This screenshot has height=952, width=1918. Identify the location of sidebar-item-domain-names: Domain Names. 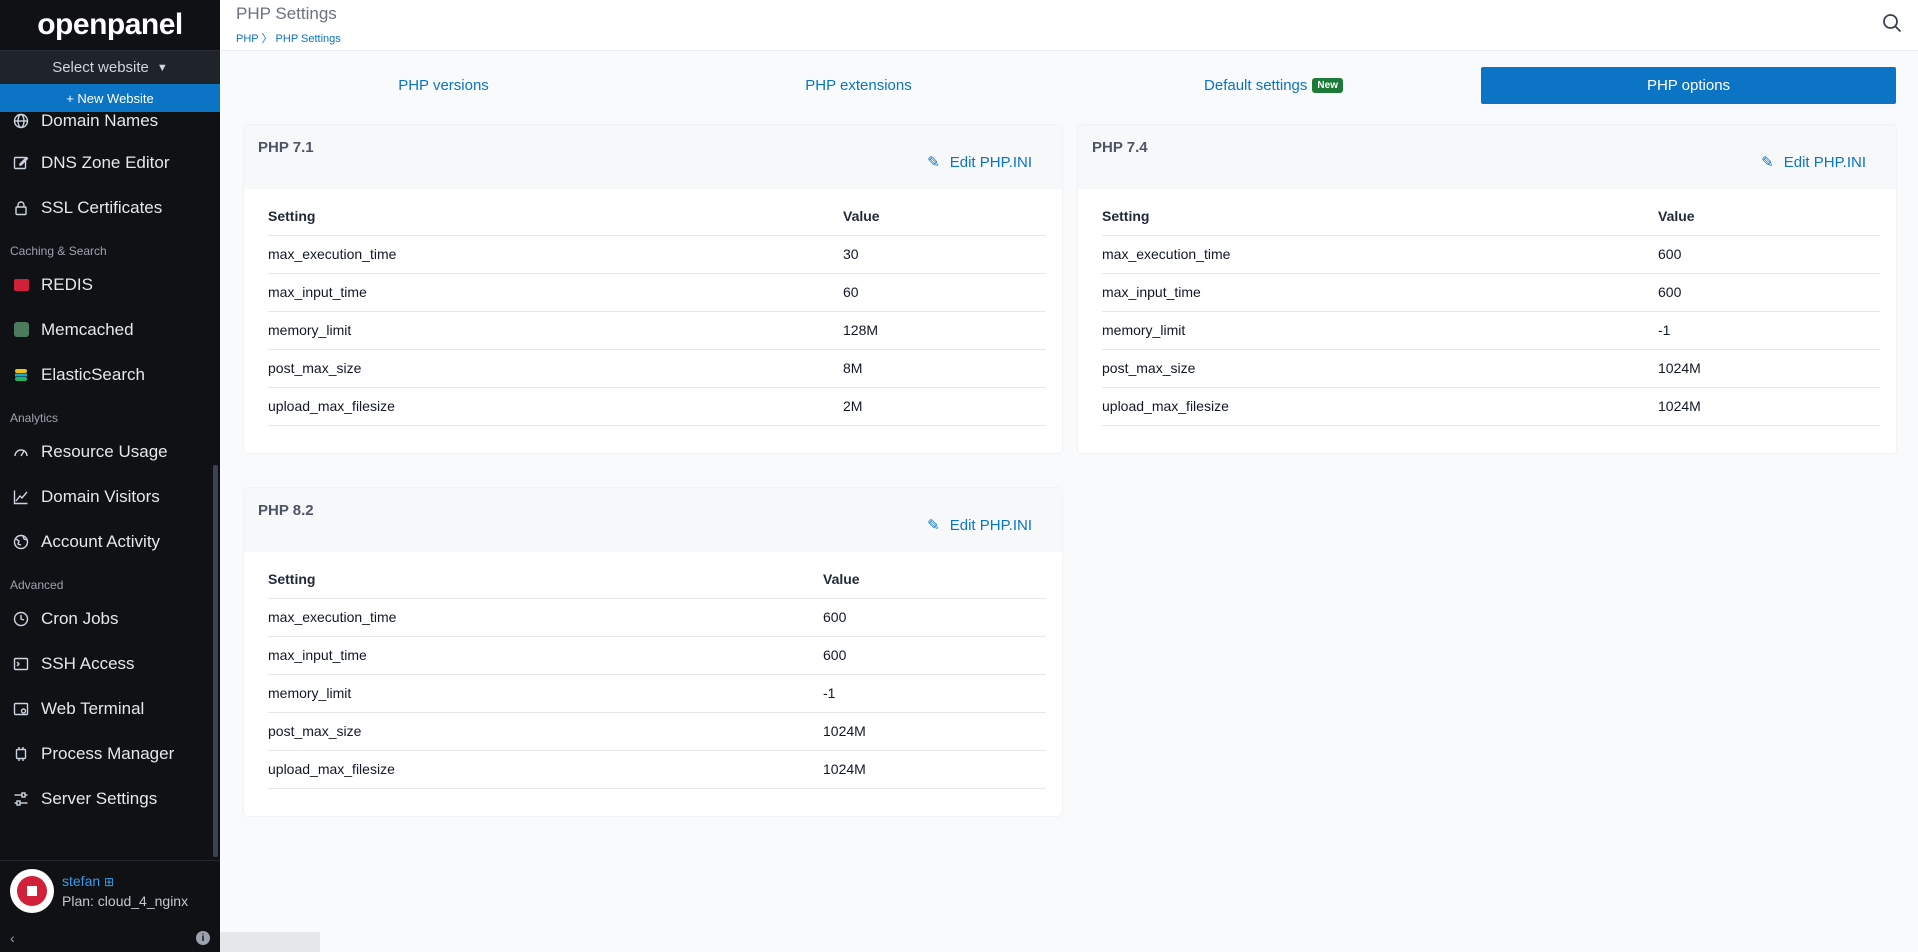
(107, 121).